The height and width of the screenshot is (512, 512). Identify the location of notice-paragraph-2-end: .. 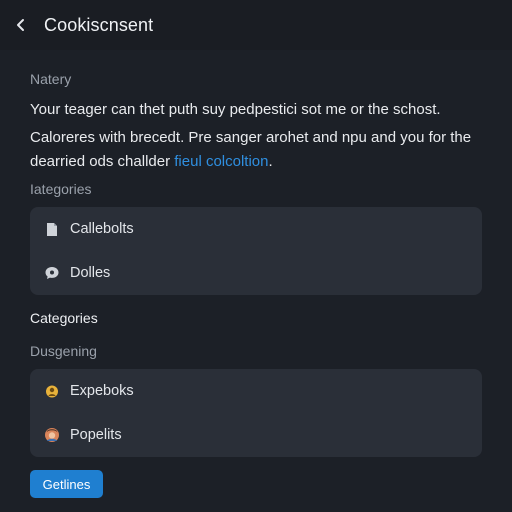
(270, 161).